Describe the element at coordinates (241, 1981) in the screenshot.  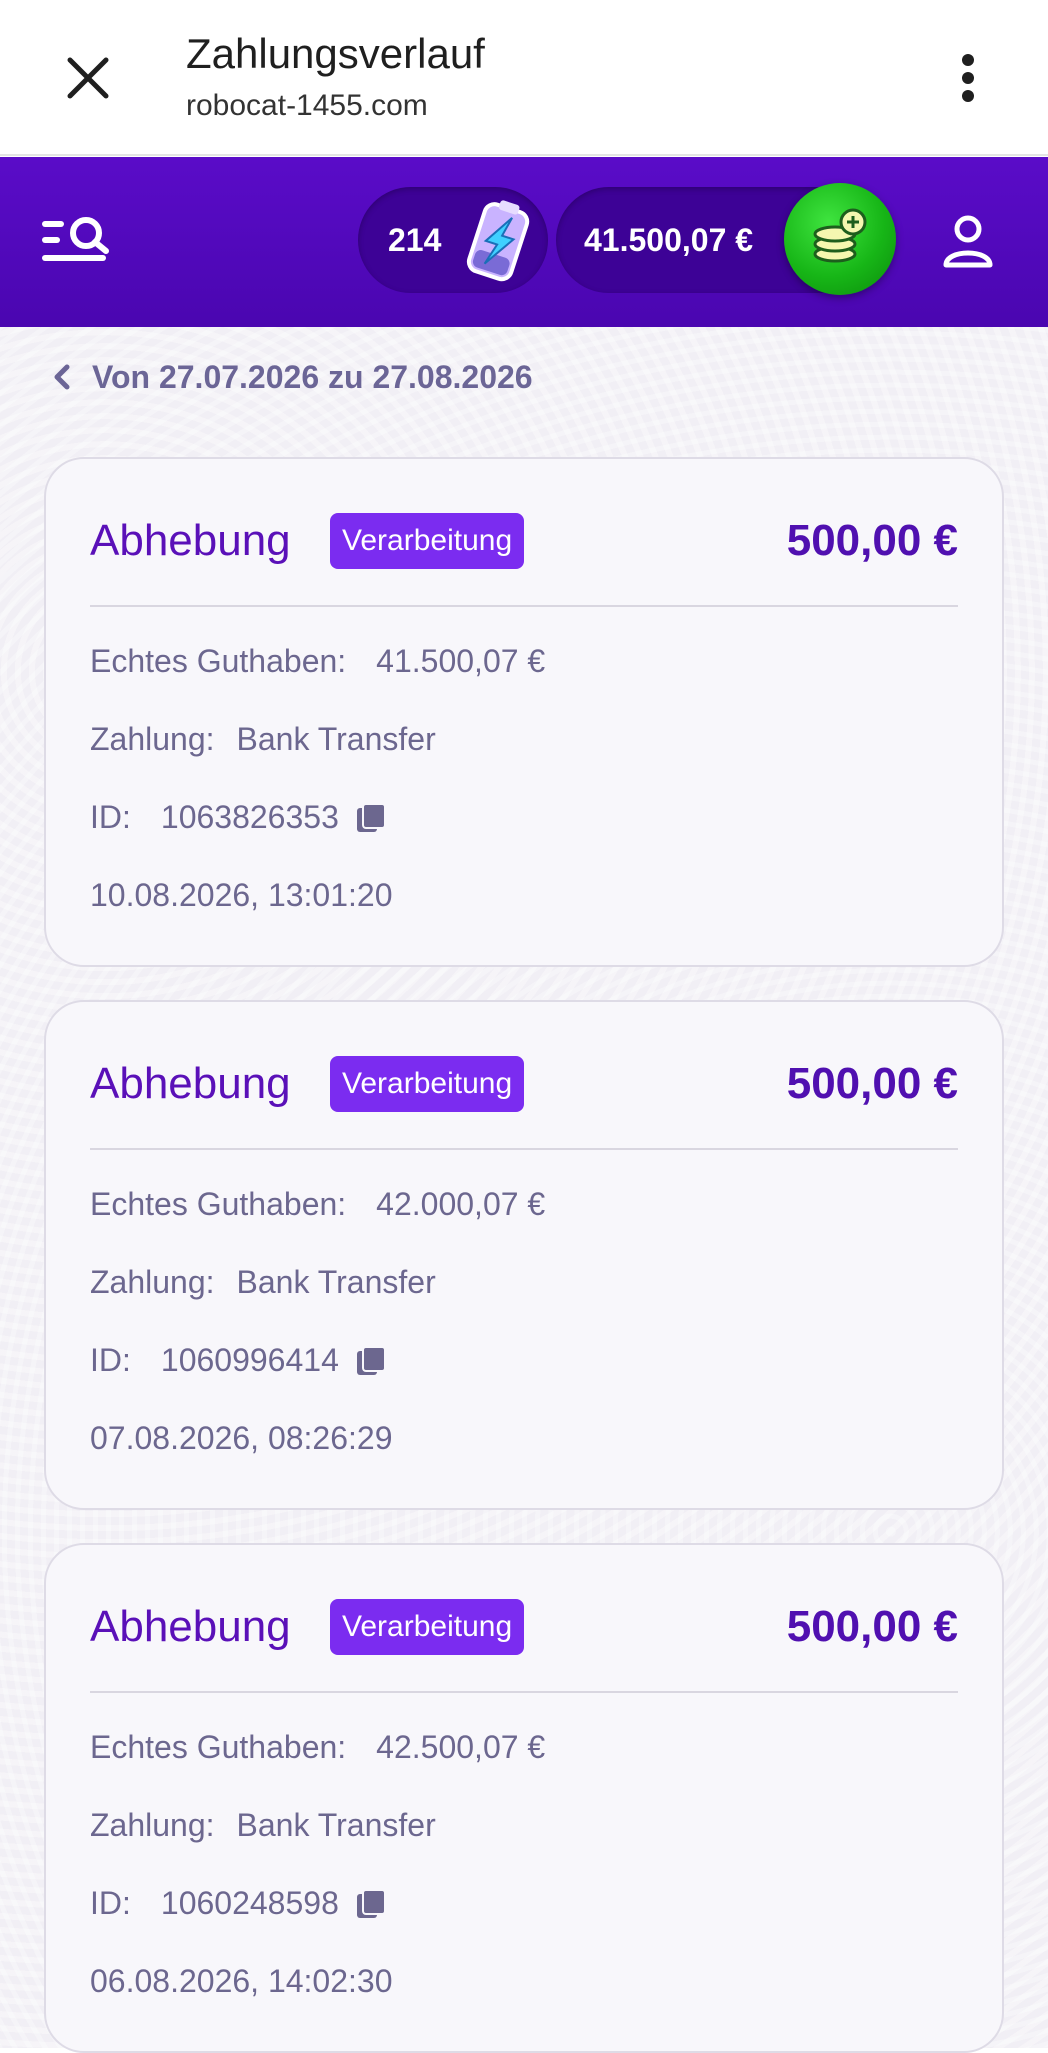
I see `transaction-datetime: 06.08.2026, 14:02:30` at that location.